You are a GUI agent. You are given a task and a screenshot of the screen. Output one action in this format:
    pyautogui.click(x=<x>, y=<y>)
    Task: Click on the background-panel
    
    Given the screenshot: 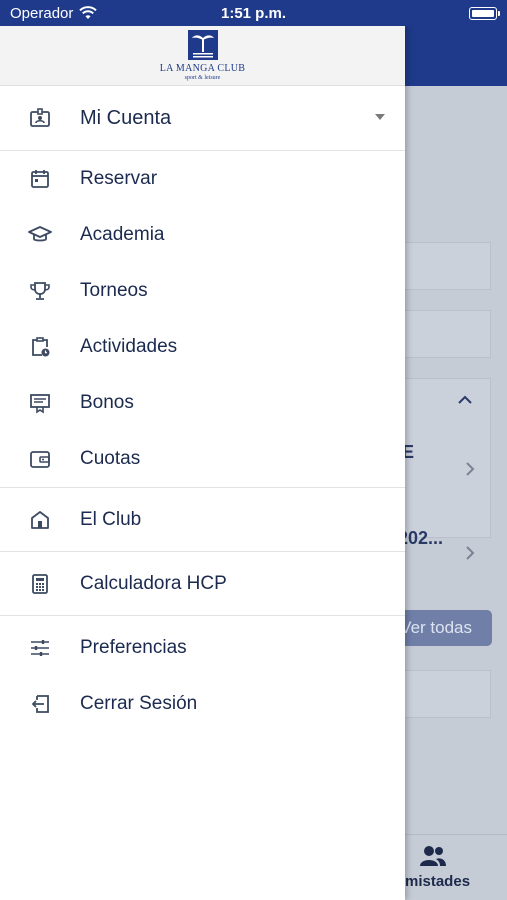 What is the action you would take?
    pyautogui.click(x=448, y=469)
    